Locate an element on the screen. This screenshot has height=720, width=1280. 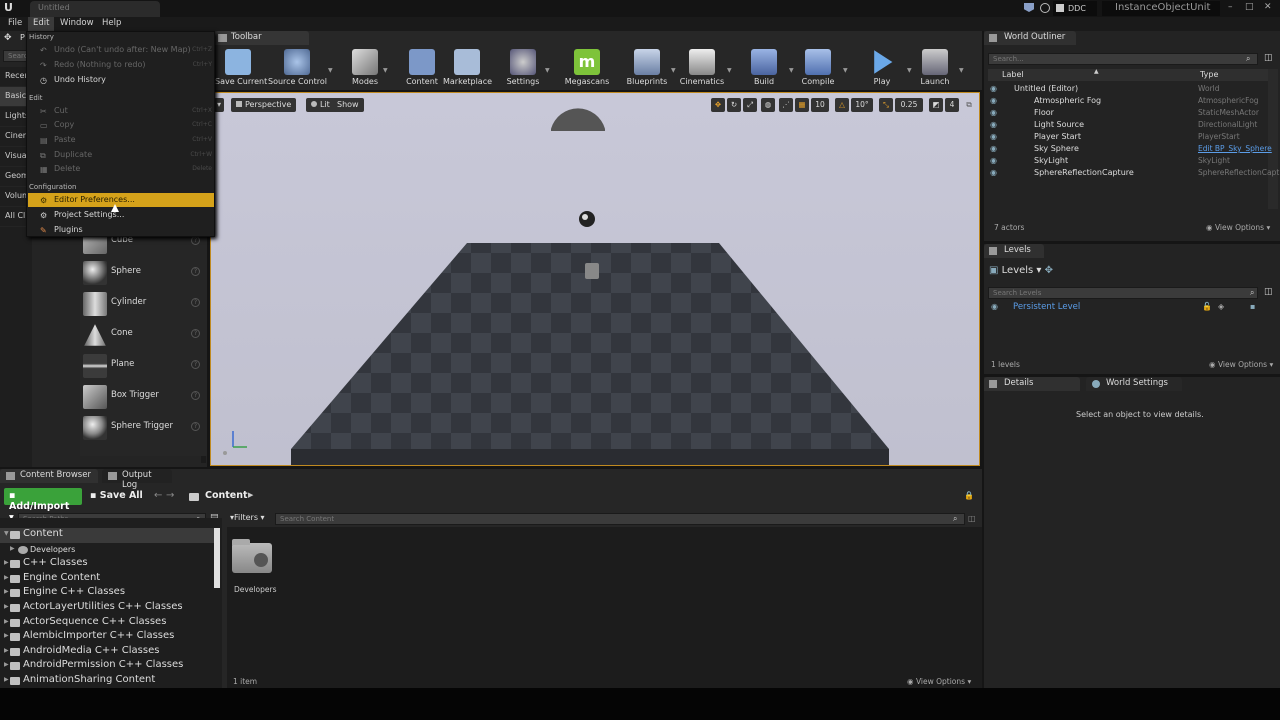
compile-dropdown-icon: ▼ is located at coordinates (845, 70).